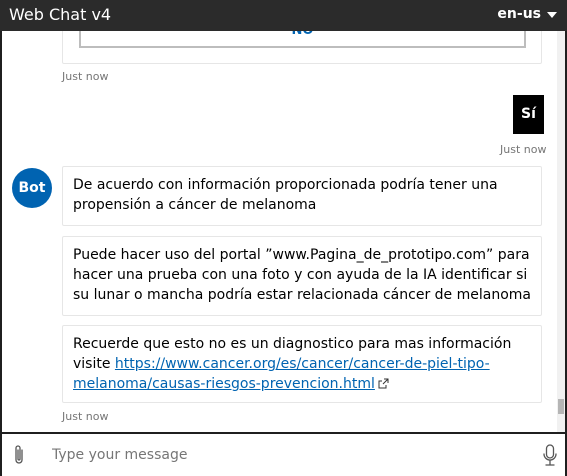  Describe the element at coordinates (283, 15) in the screenshot. I see `title-bar: Web Chat v4 en-us` at that location.